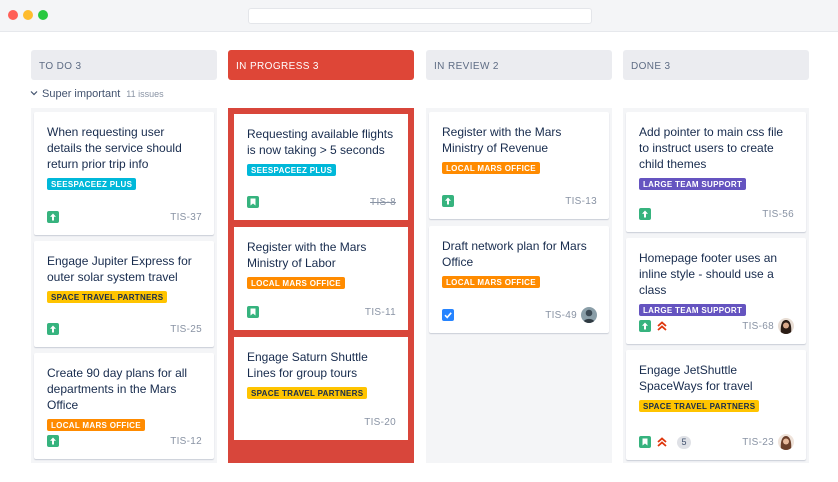 The height and width of the screenshot is (482, 838). I want to click on issue-key: TIS-12, so click(186, 441).